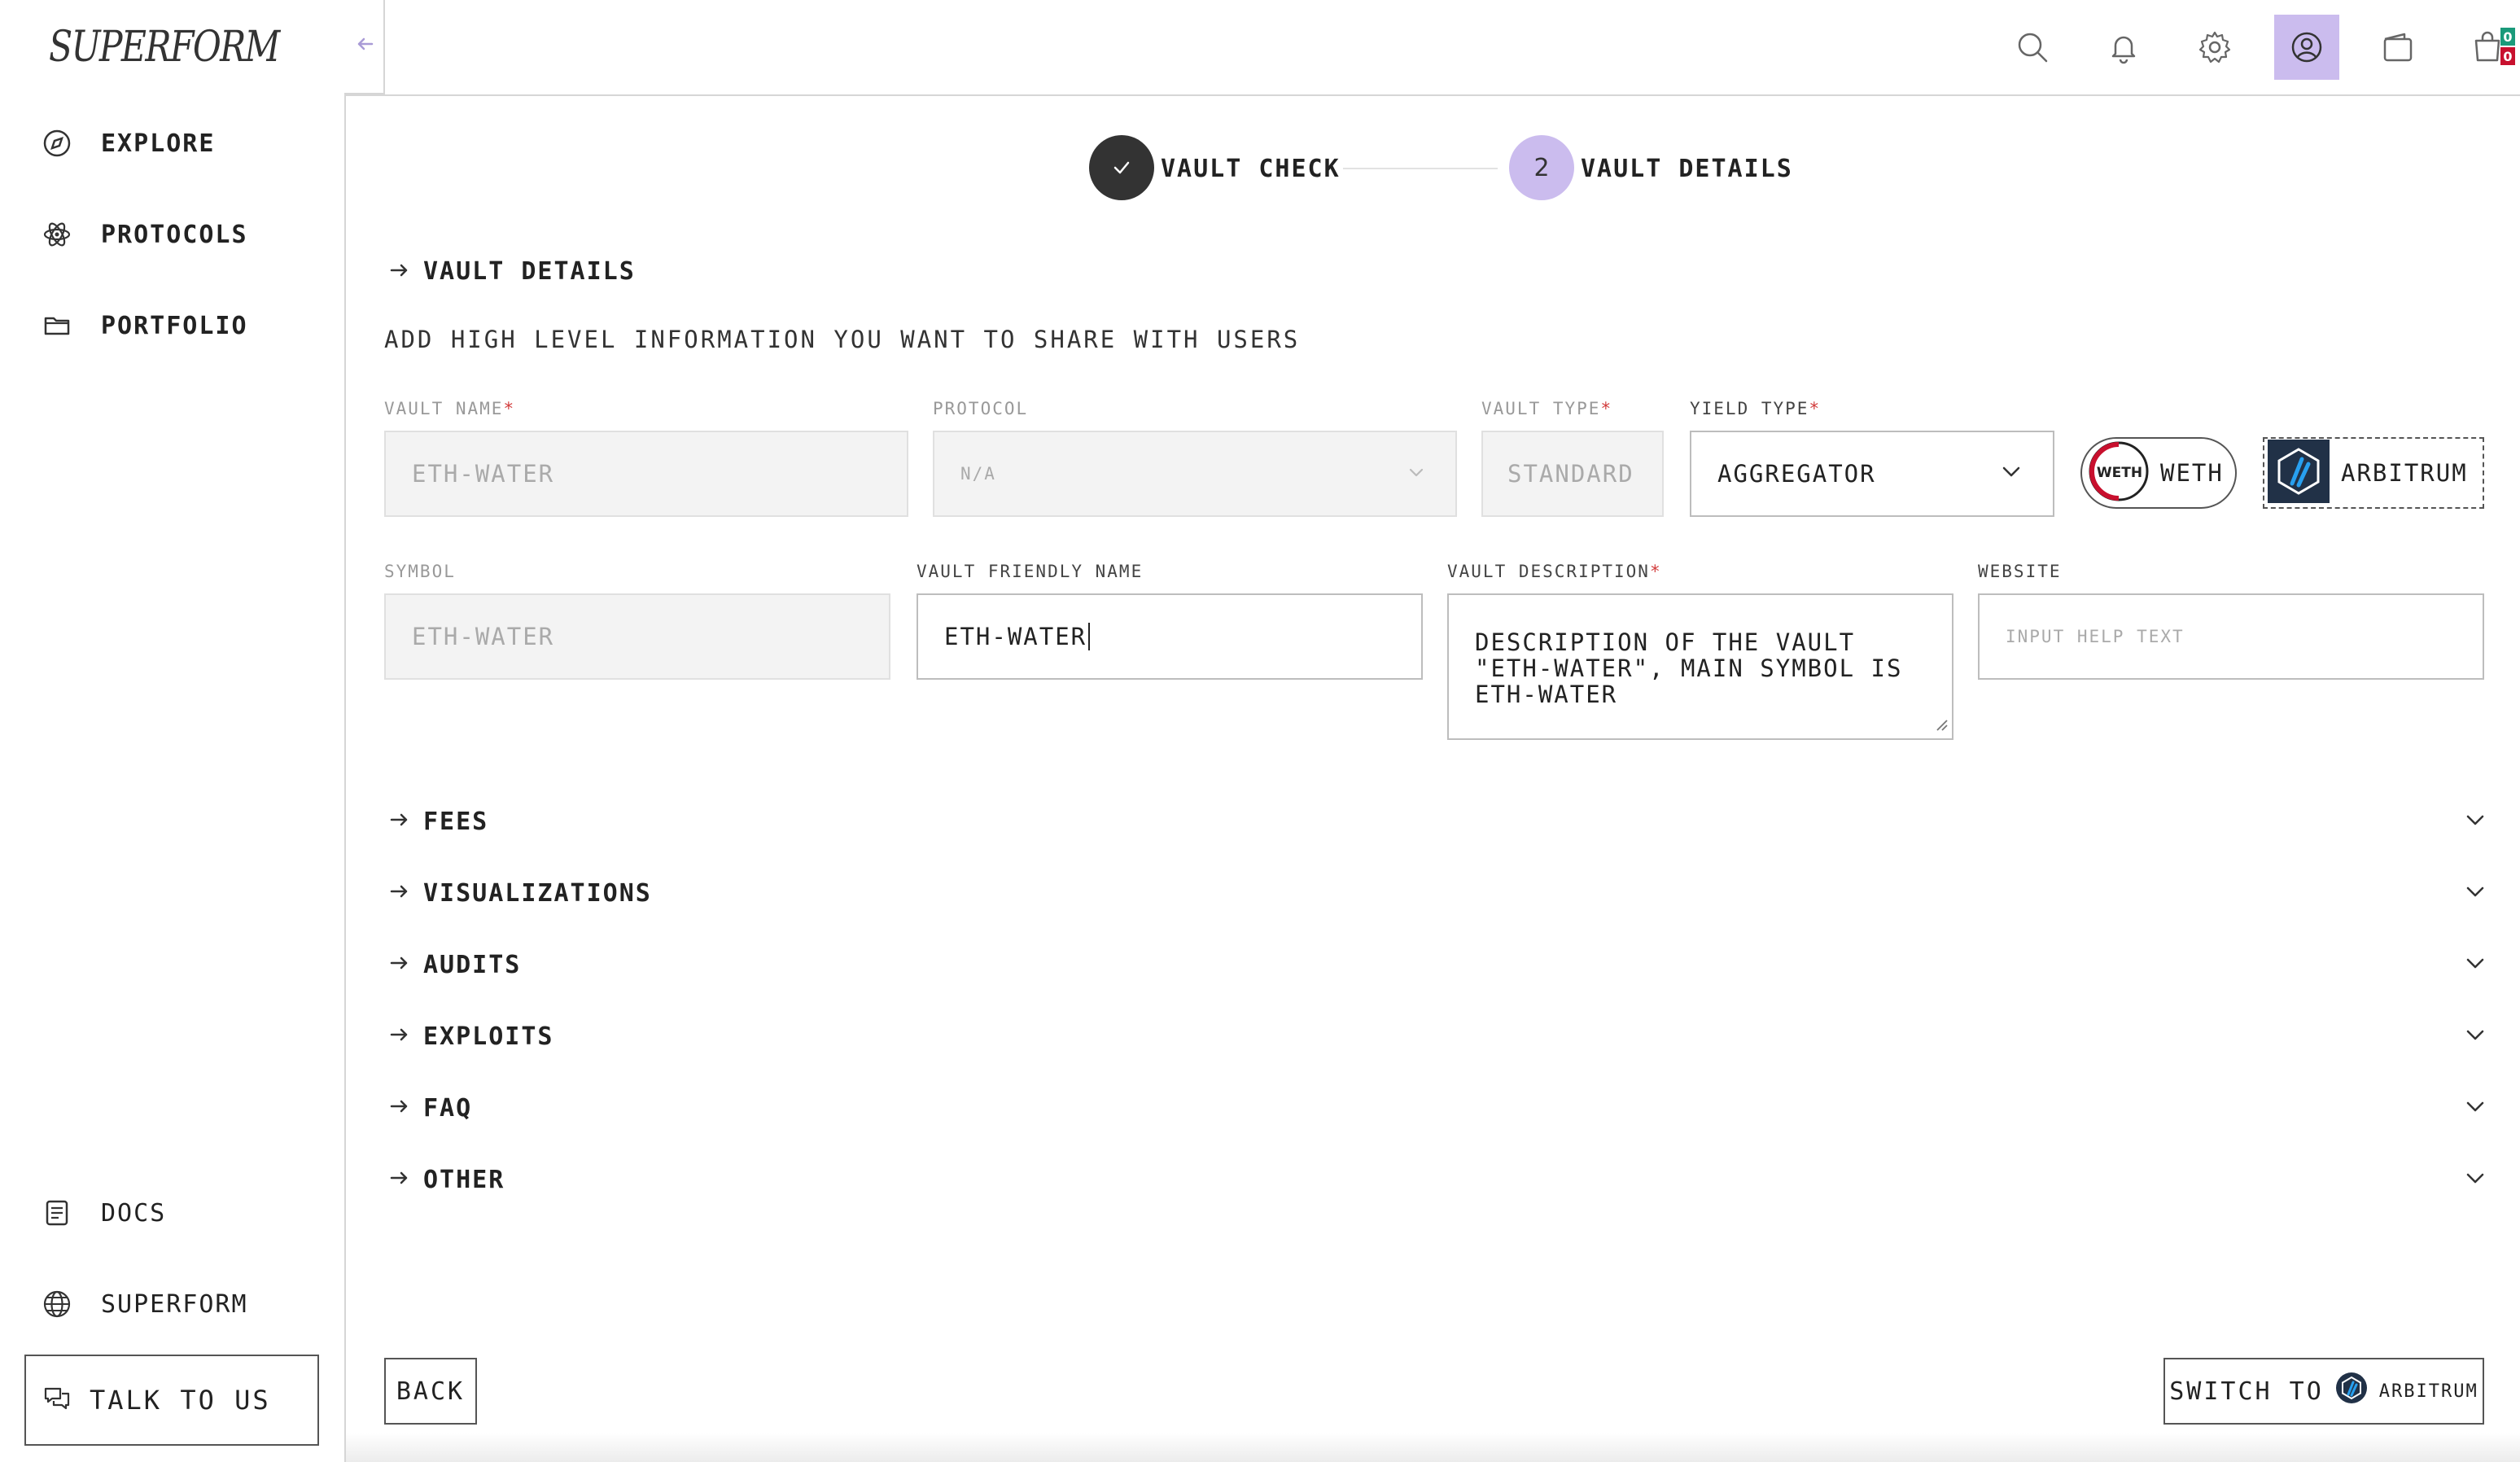 The image size is (2520, 1462). What do you see at coordinates (1796, 474) in the screenshot?
I see `yield-type-value: AGGREGATOR` at bounding box center [1796, 474].